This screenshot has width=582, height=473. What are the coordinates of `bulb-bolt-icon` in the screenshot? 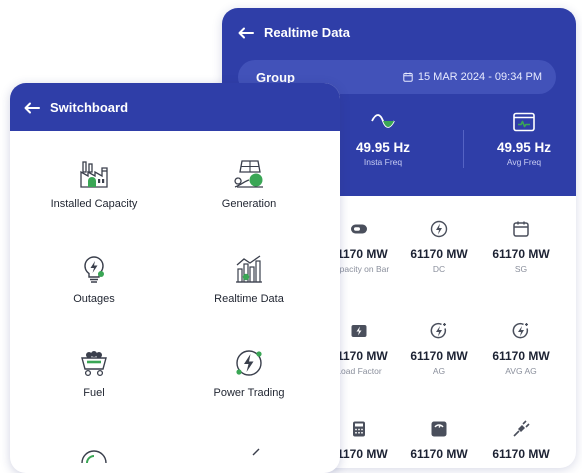 It's located at (94, 269).